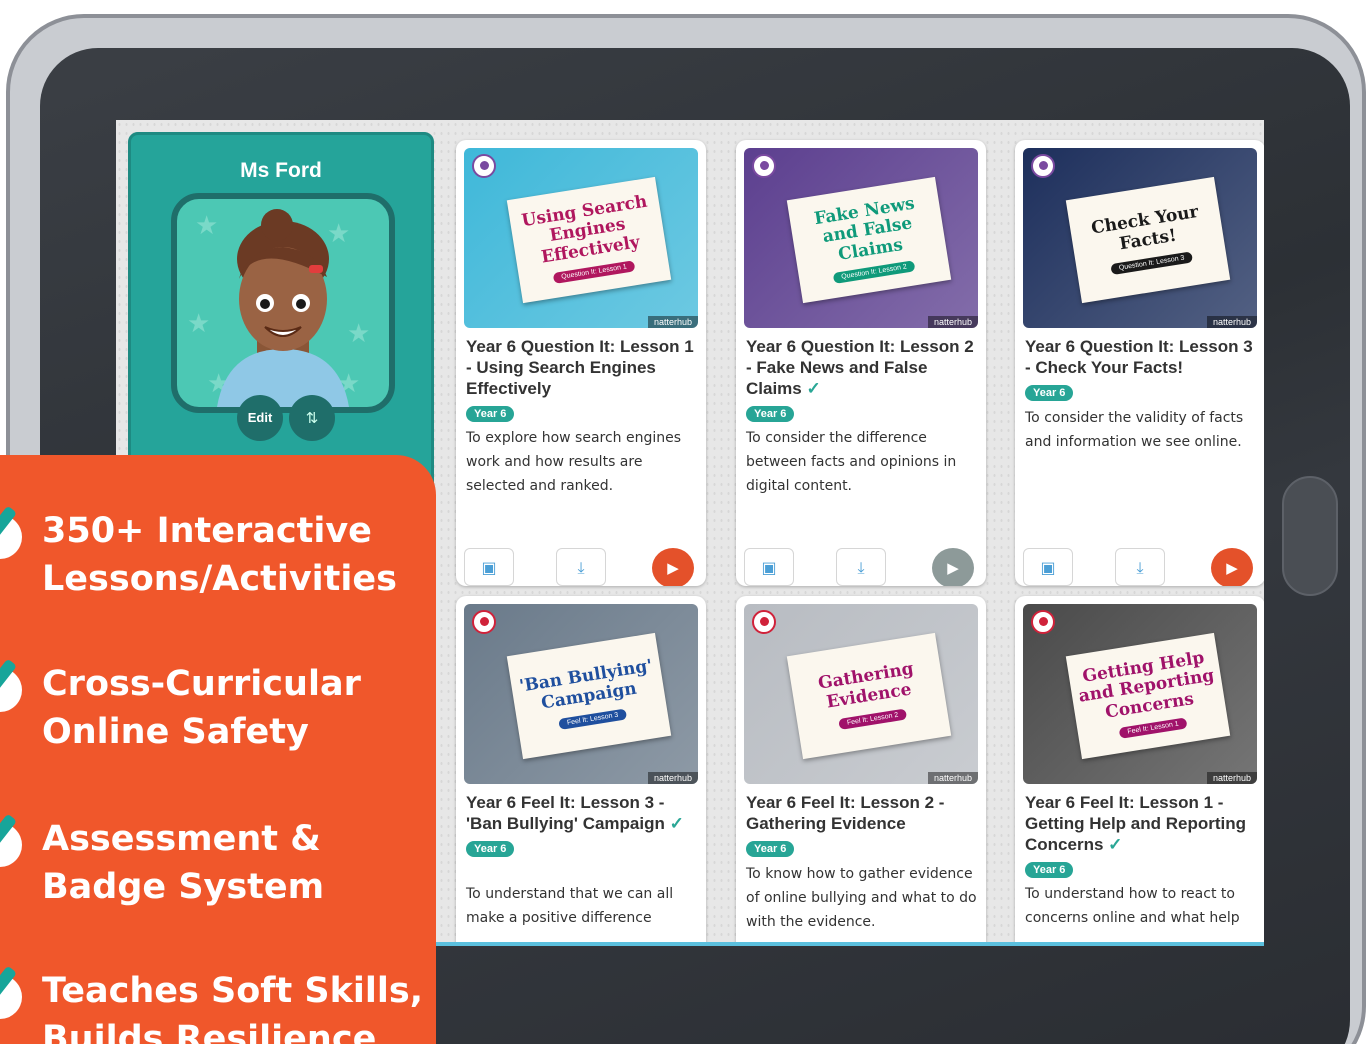 This screenshot has width=1366, height=1044. I want to click on promo-item: 350+ Interactive Lessons/Activities, so click(218, 562).